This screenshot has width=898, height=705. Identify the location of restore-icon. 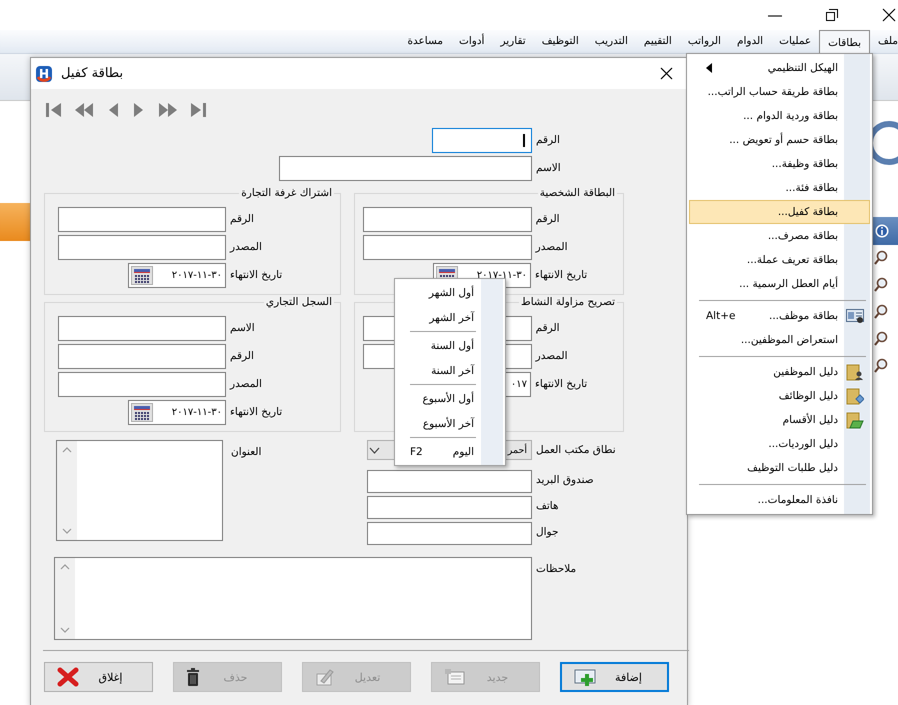
(832, 15).